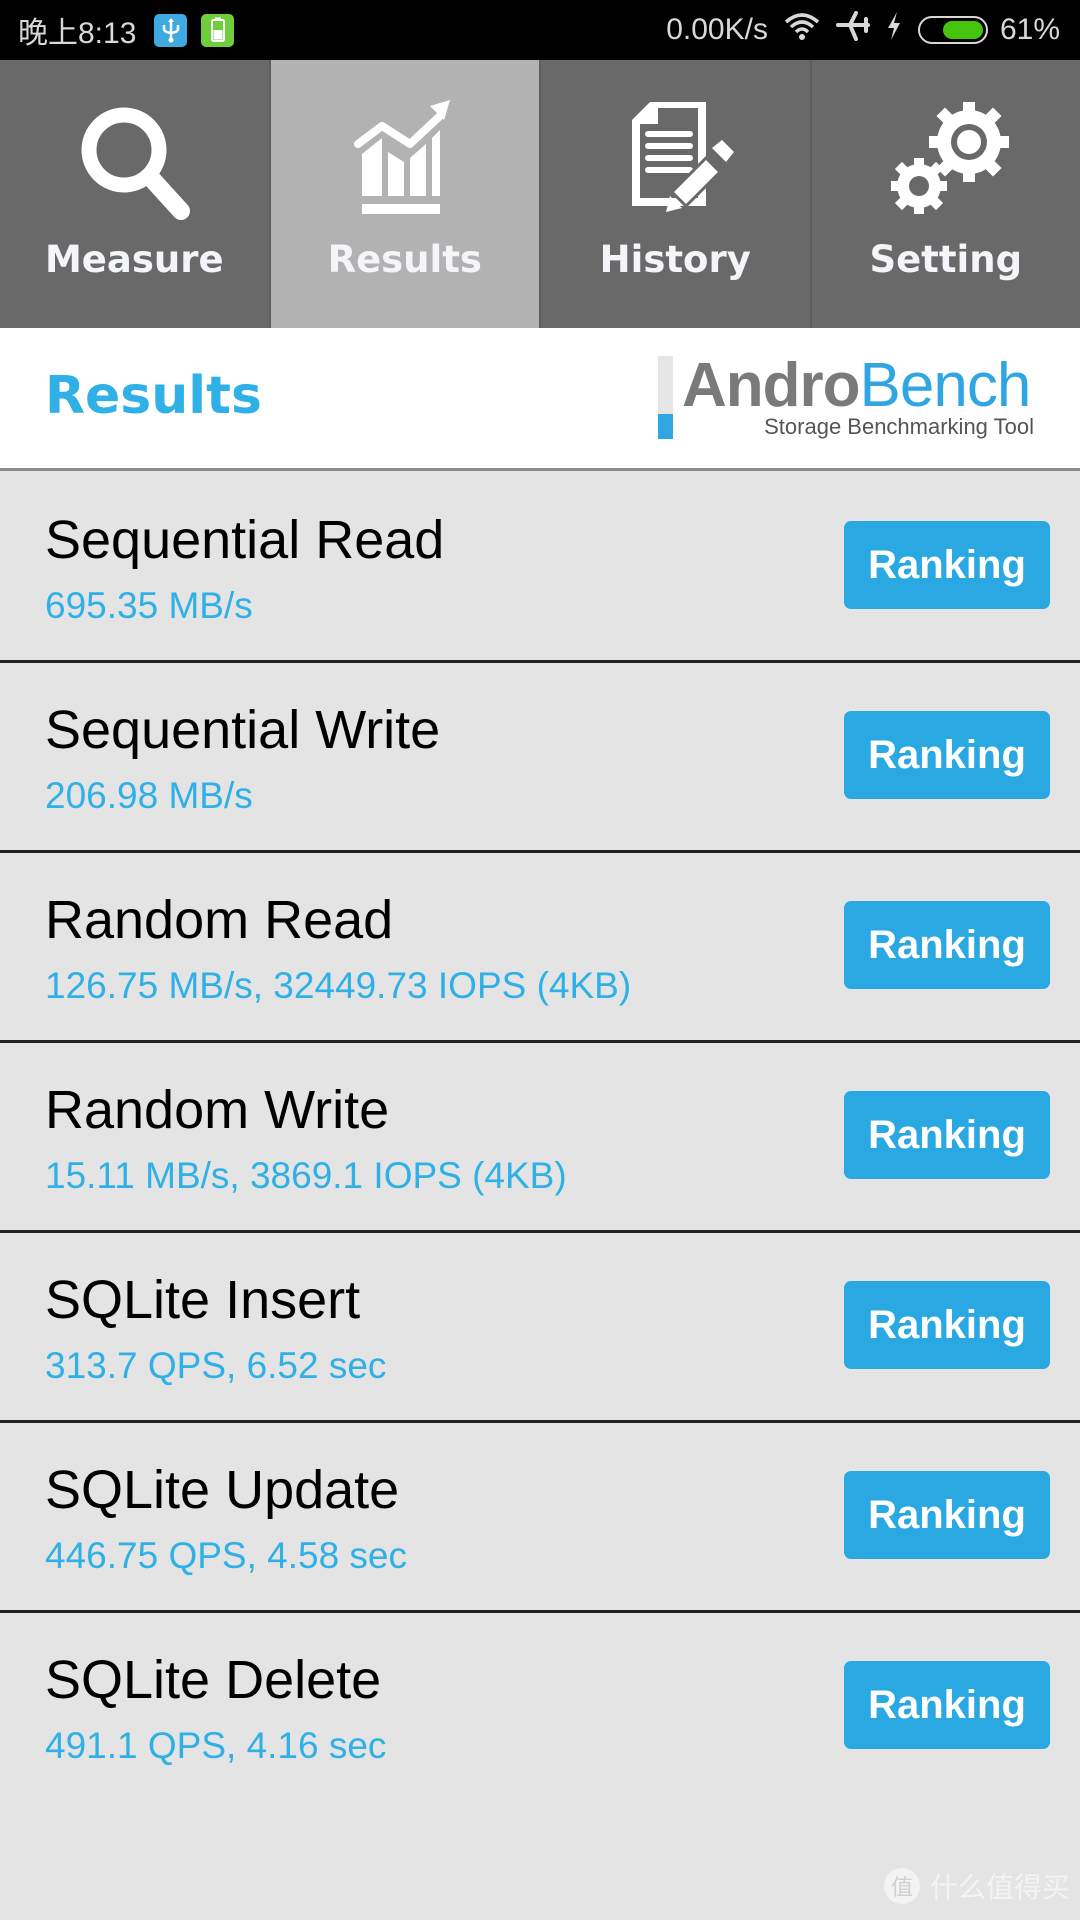 The width and height of the screenshot is (1080, 1920). I want to click on battery-level-fill, so click(962, 30).